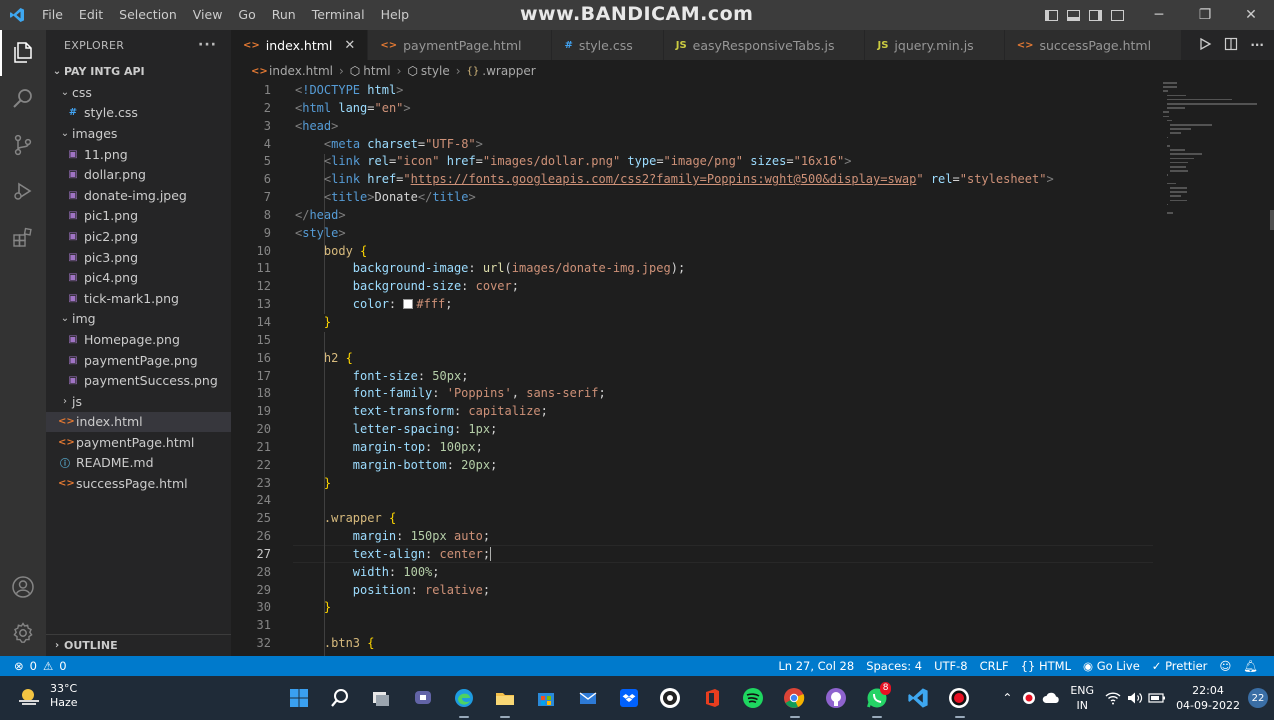 This screenshot has width=1274, height=720. Describe the element at coordinates (138, 463) in the screenshot. I see `file-item: ⓘ README.md` at that location.